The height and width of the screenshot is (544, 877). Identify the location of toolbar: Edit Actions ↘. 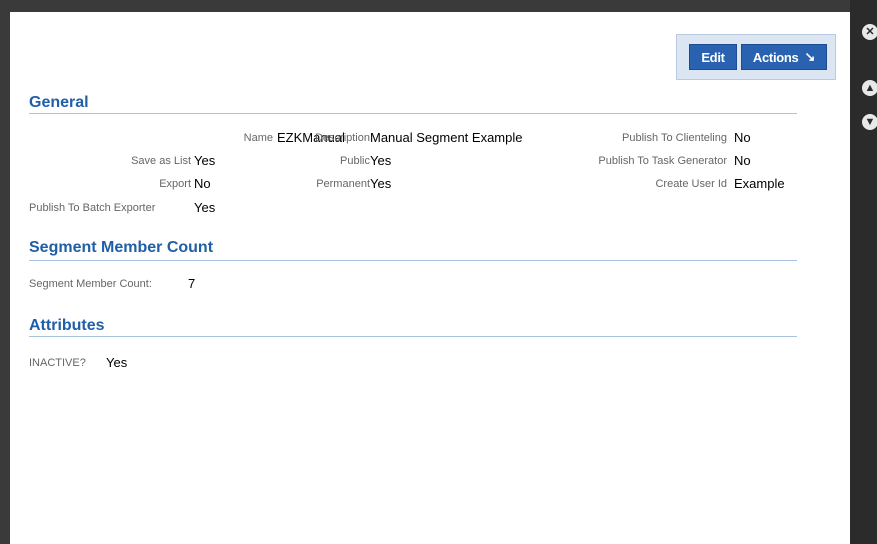
(756, 57).